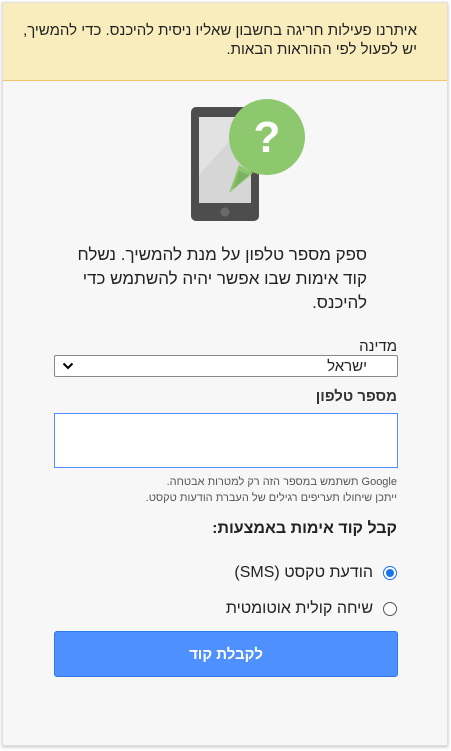  What do you see at coordinates (303, 572) in the screenshot?
I see `sms-option-label: הודעת טקסט (SMS)` at bounding box center [303, 572].